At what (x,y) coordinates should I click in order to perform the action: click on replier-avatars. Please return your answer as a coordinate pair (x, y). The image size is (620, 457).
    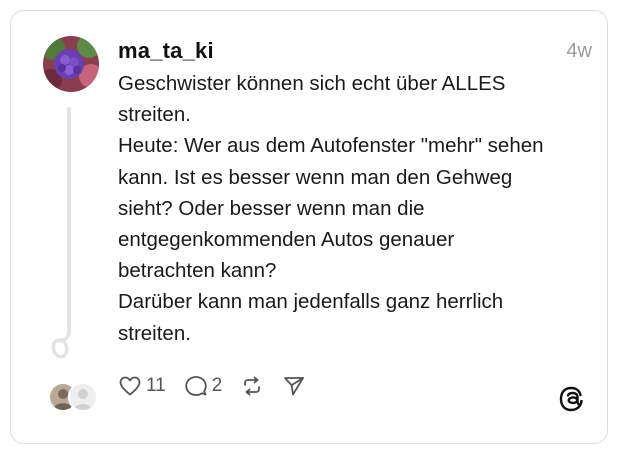
    Looking at the image, I should click on (76, 397).